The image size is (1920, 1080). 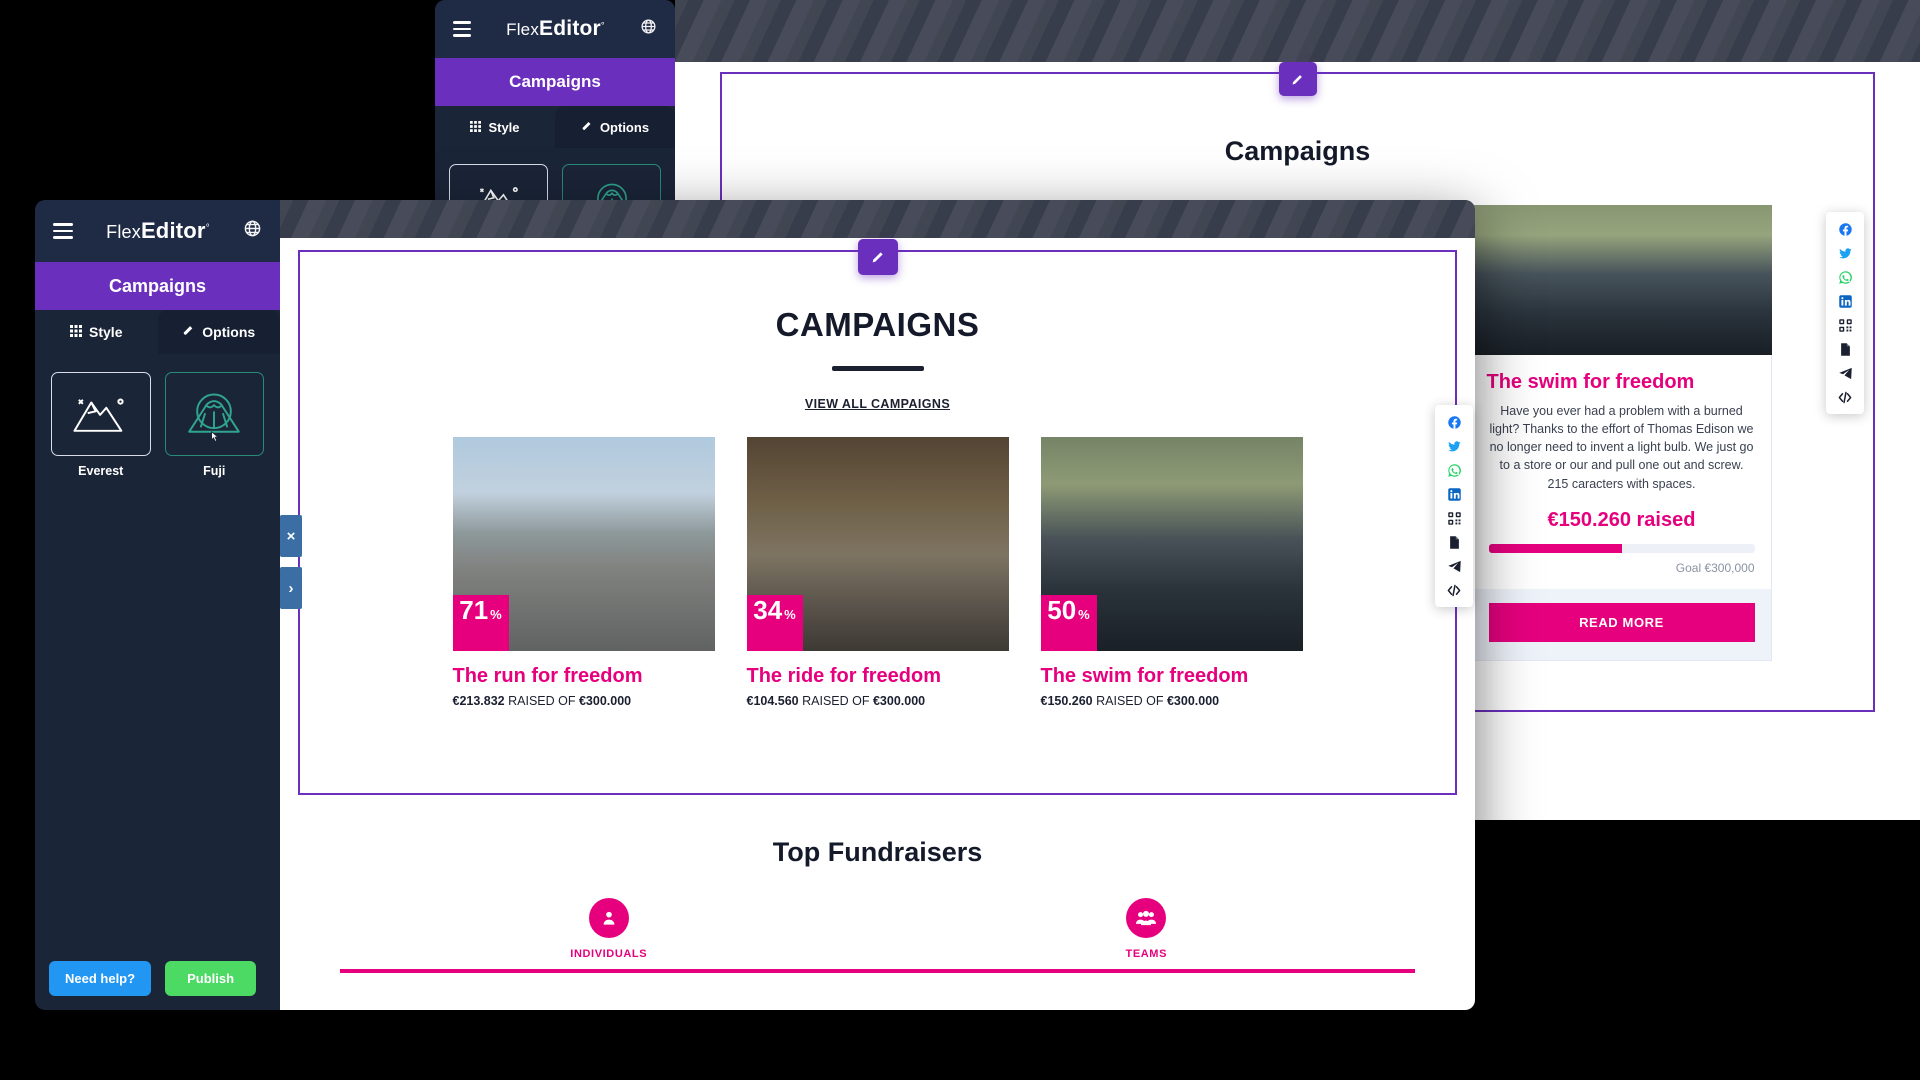 What do you see at coordinates (1621, 280) in the screenshot?
I see `campaign-image` at bounding box center [1621, 280].